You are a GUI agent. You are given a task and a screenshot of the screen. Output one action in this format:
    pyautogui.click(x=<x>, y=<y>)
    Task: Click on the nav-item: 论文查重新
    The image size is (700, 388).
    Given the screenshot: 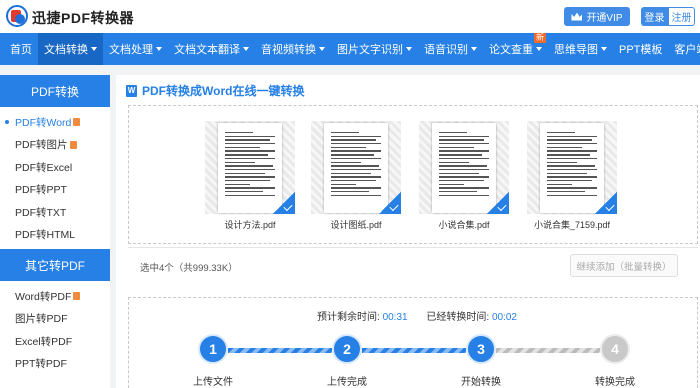 What is the action you would take?
    pyautogui.click(x=515, y=49)
    